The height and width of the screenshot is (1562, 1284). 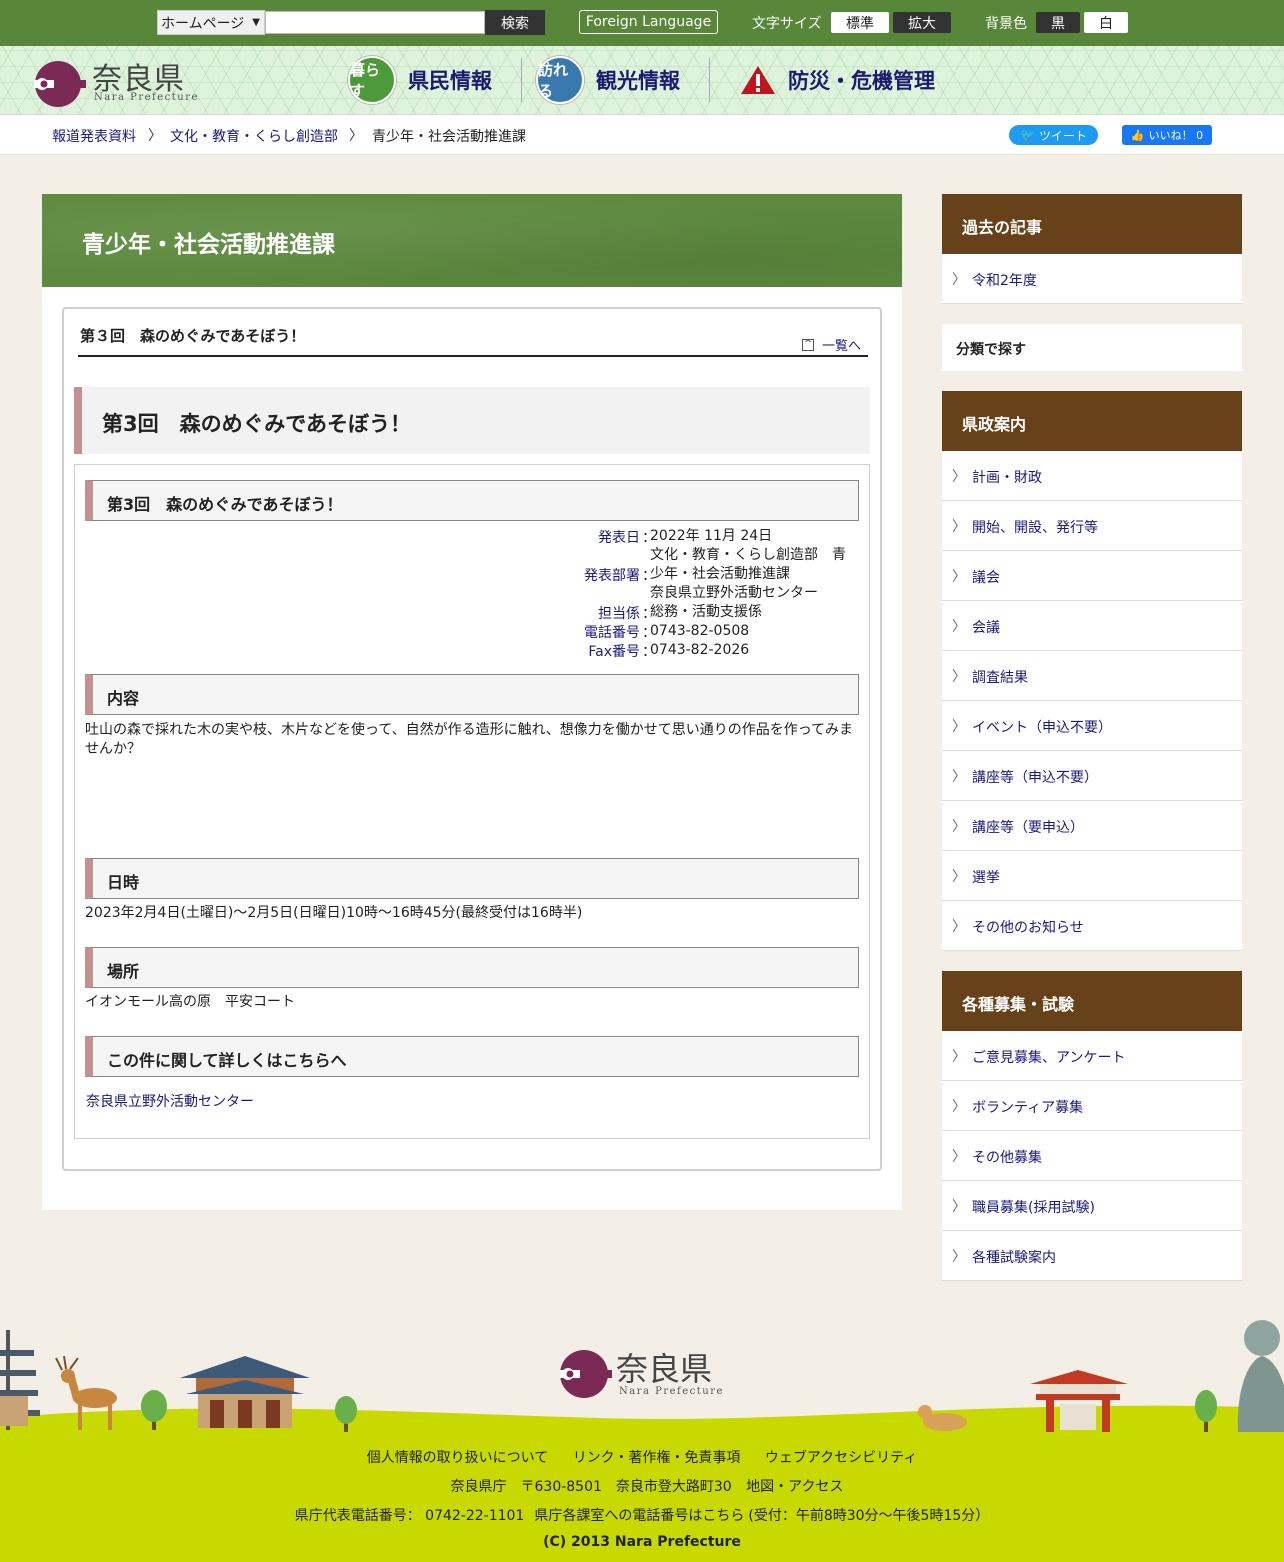 What do you see at coordinates (449, 137) in the screenshot?
I see `breadcrumb-current: 青少年・社会活動推進課` at bounding box center [449, 137].